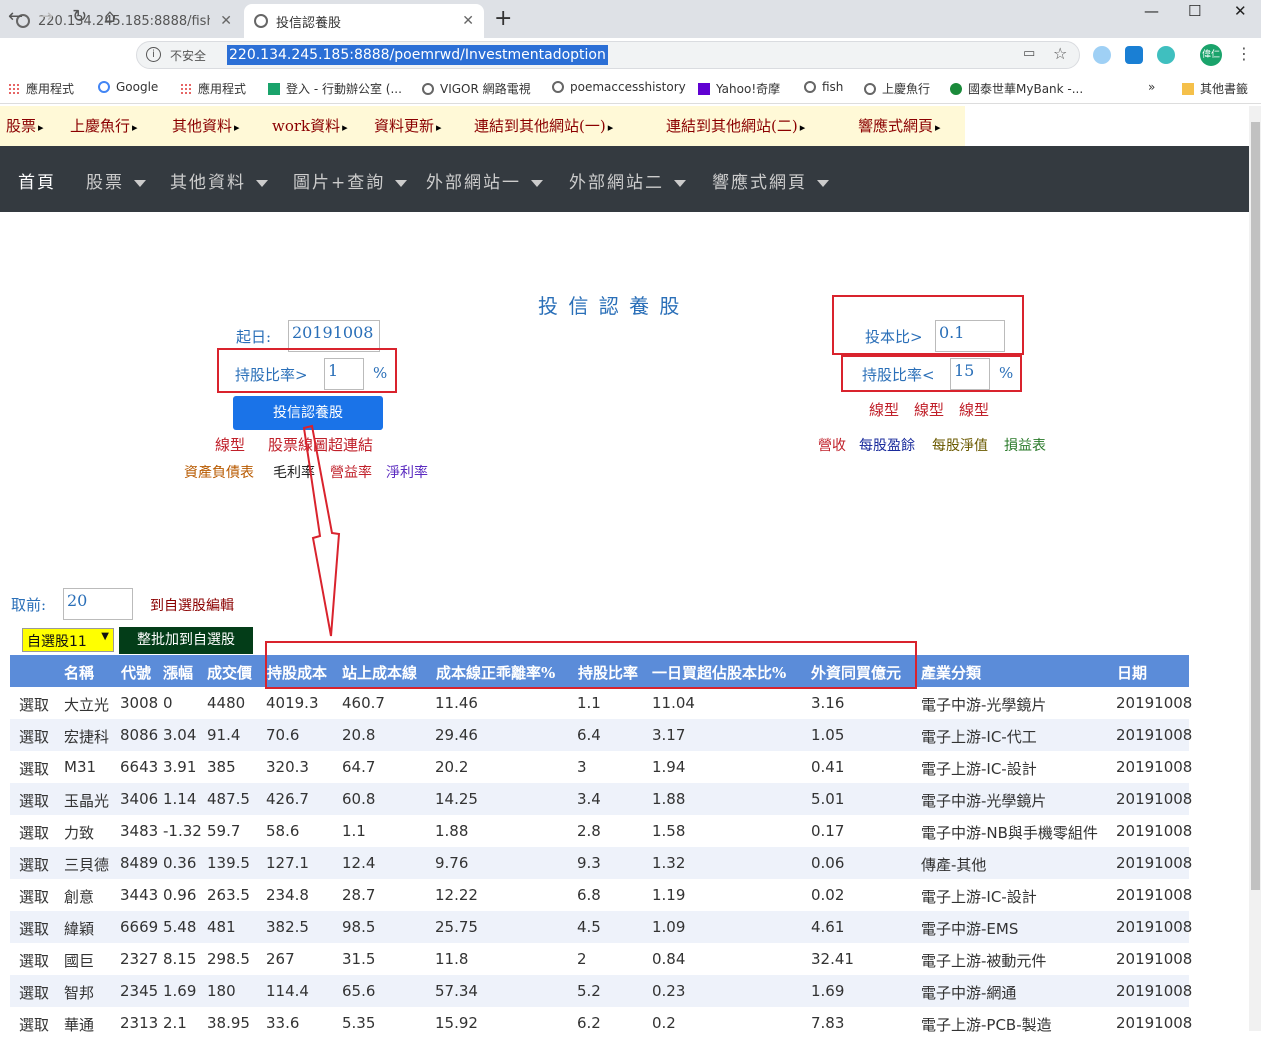  I want to click on scrollbar-thumb, so click(1255, 506).